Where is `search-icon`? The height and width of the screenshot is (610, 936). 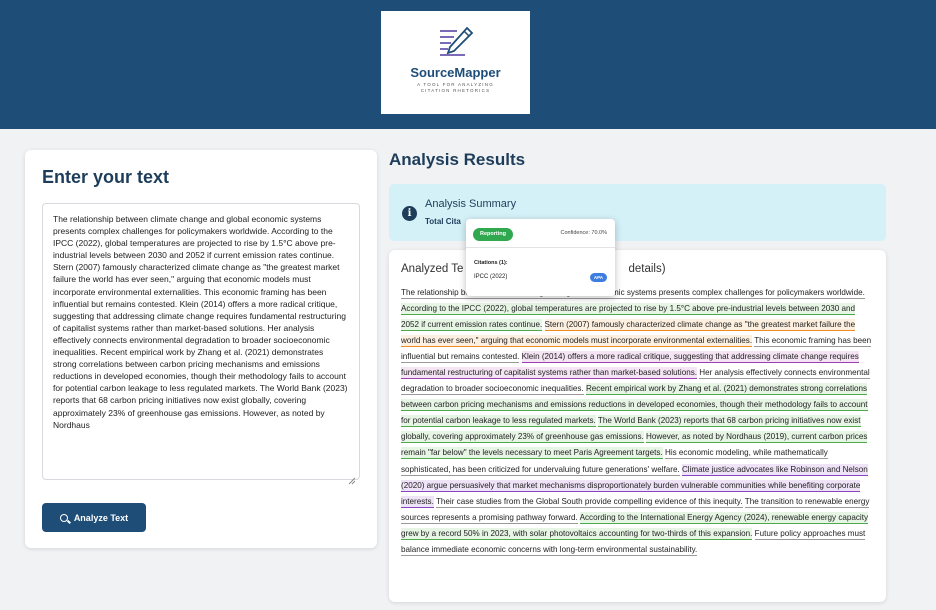
search-icon is located at coordinates (63, 517).